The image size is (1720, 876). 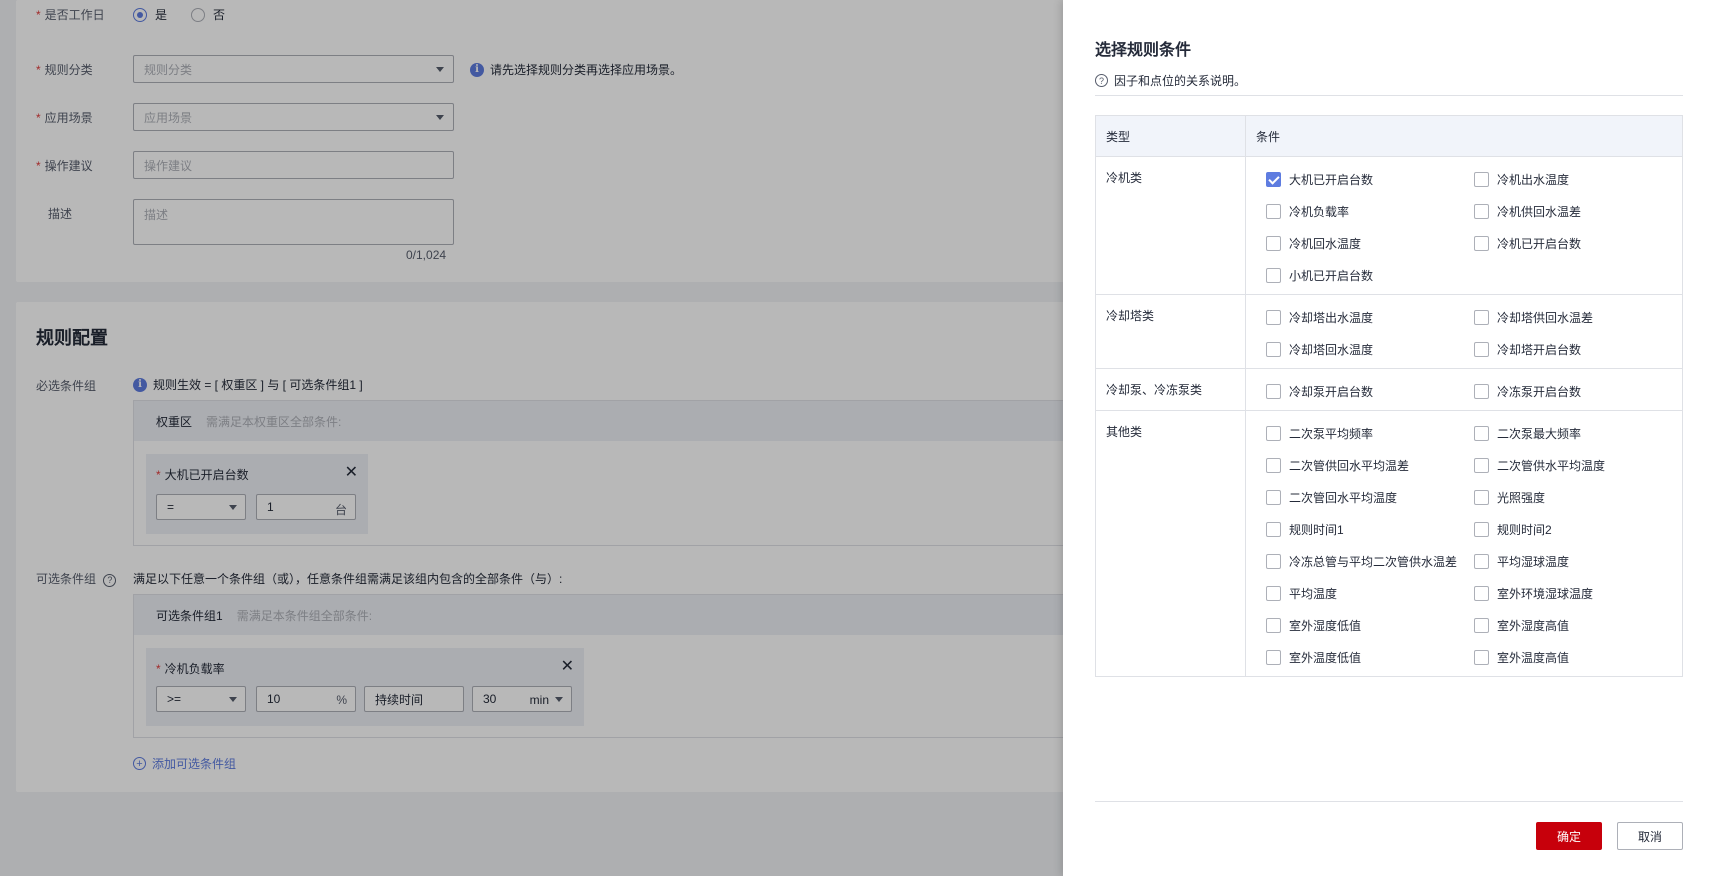 I want to click on condition-checkbox: 二次管供水平均温度, so click(x=1574, y=465).